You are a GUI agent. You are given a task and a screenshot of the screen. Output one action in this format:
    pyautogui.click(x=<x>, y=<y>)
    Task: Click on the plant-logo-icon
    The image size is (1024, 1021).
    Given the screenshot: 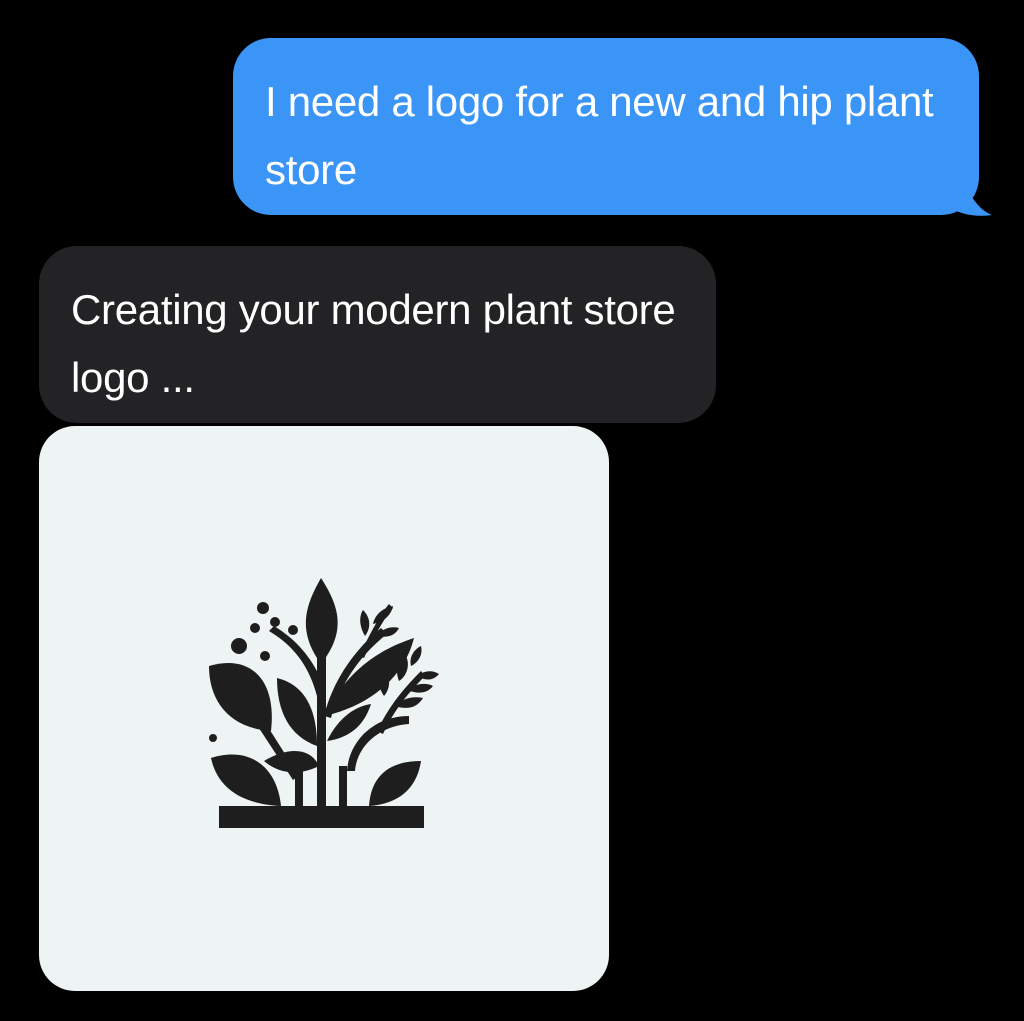 What is the action you would take?
    pyautogui.click(x=324, y=703)
    